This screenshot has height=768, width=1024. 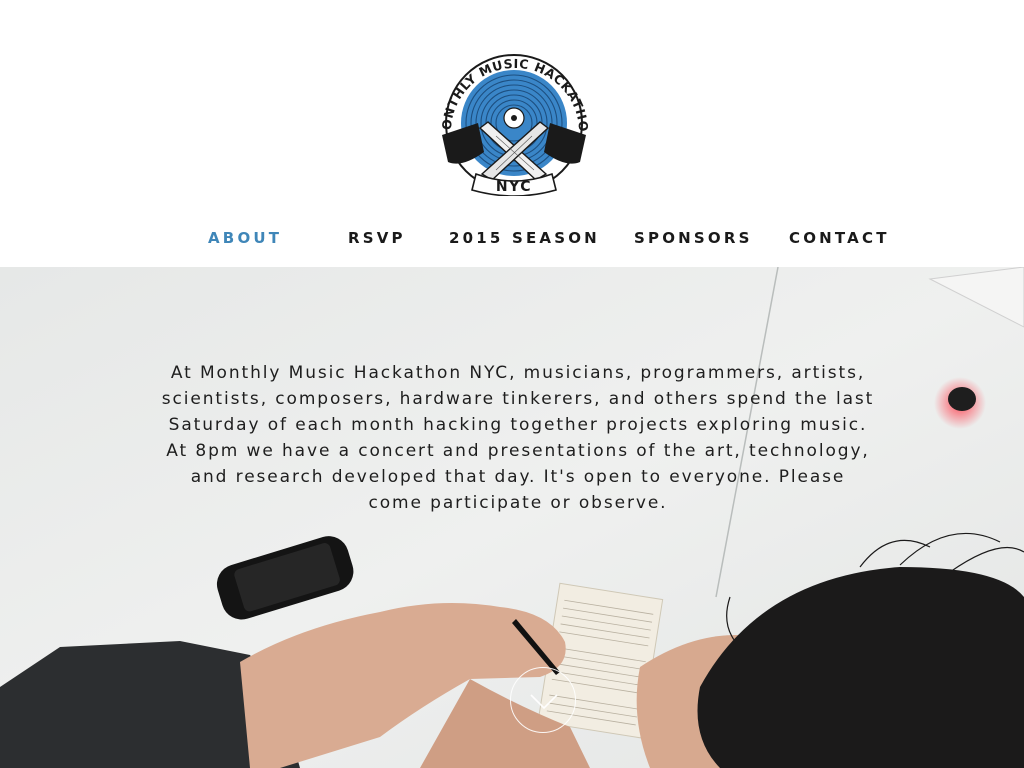 What do you see at coordinates (377, 238) in the screenshot?
I see `nav-item-rsvp: RSVP` at bounding box center [377, 238].